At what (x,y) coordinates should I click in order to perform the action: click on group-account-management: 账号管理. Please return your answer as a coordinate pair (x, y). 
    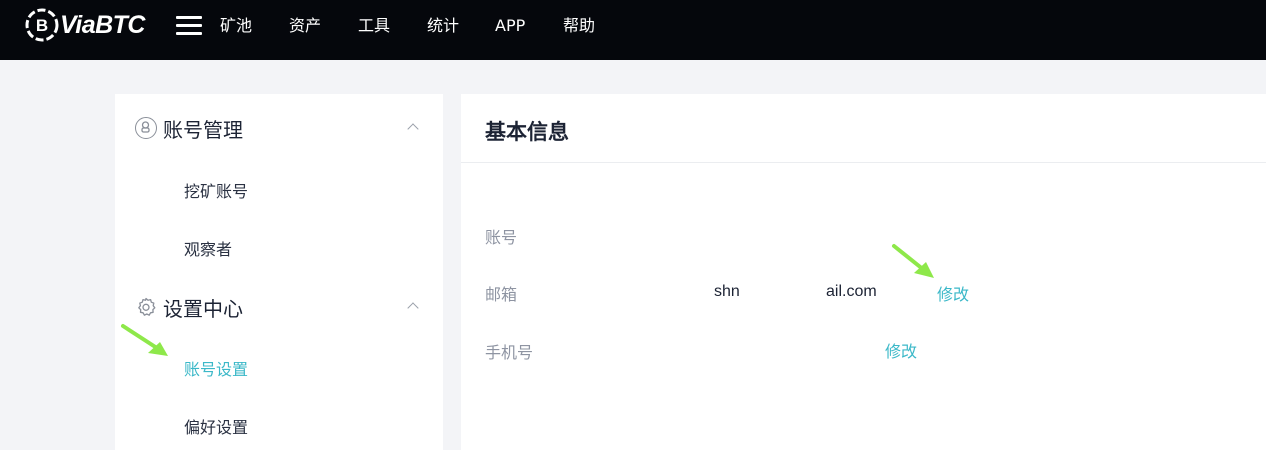
    Looking at the image, I should click on (189, 128).